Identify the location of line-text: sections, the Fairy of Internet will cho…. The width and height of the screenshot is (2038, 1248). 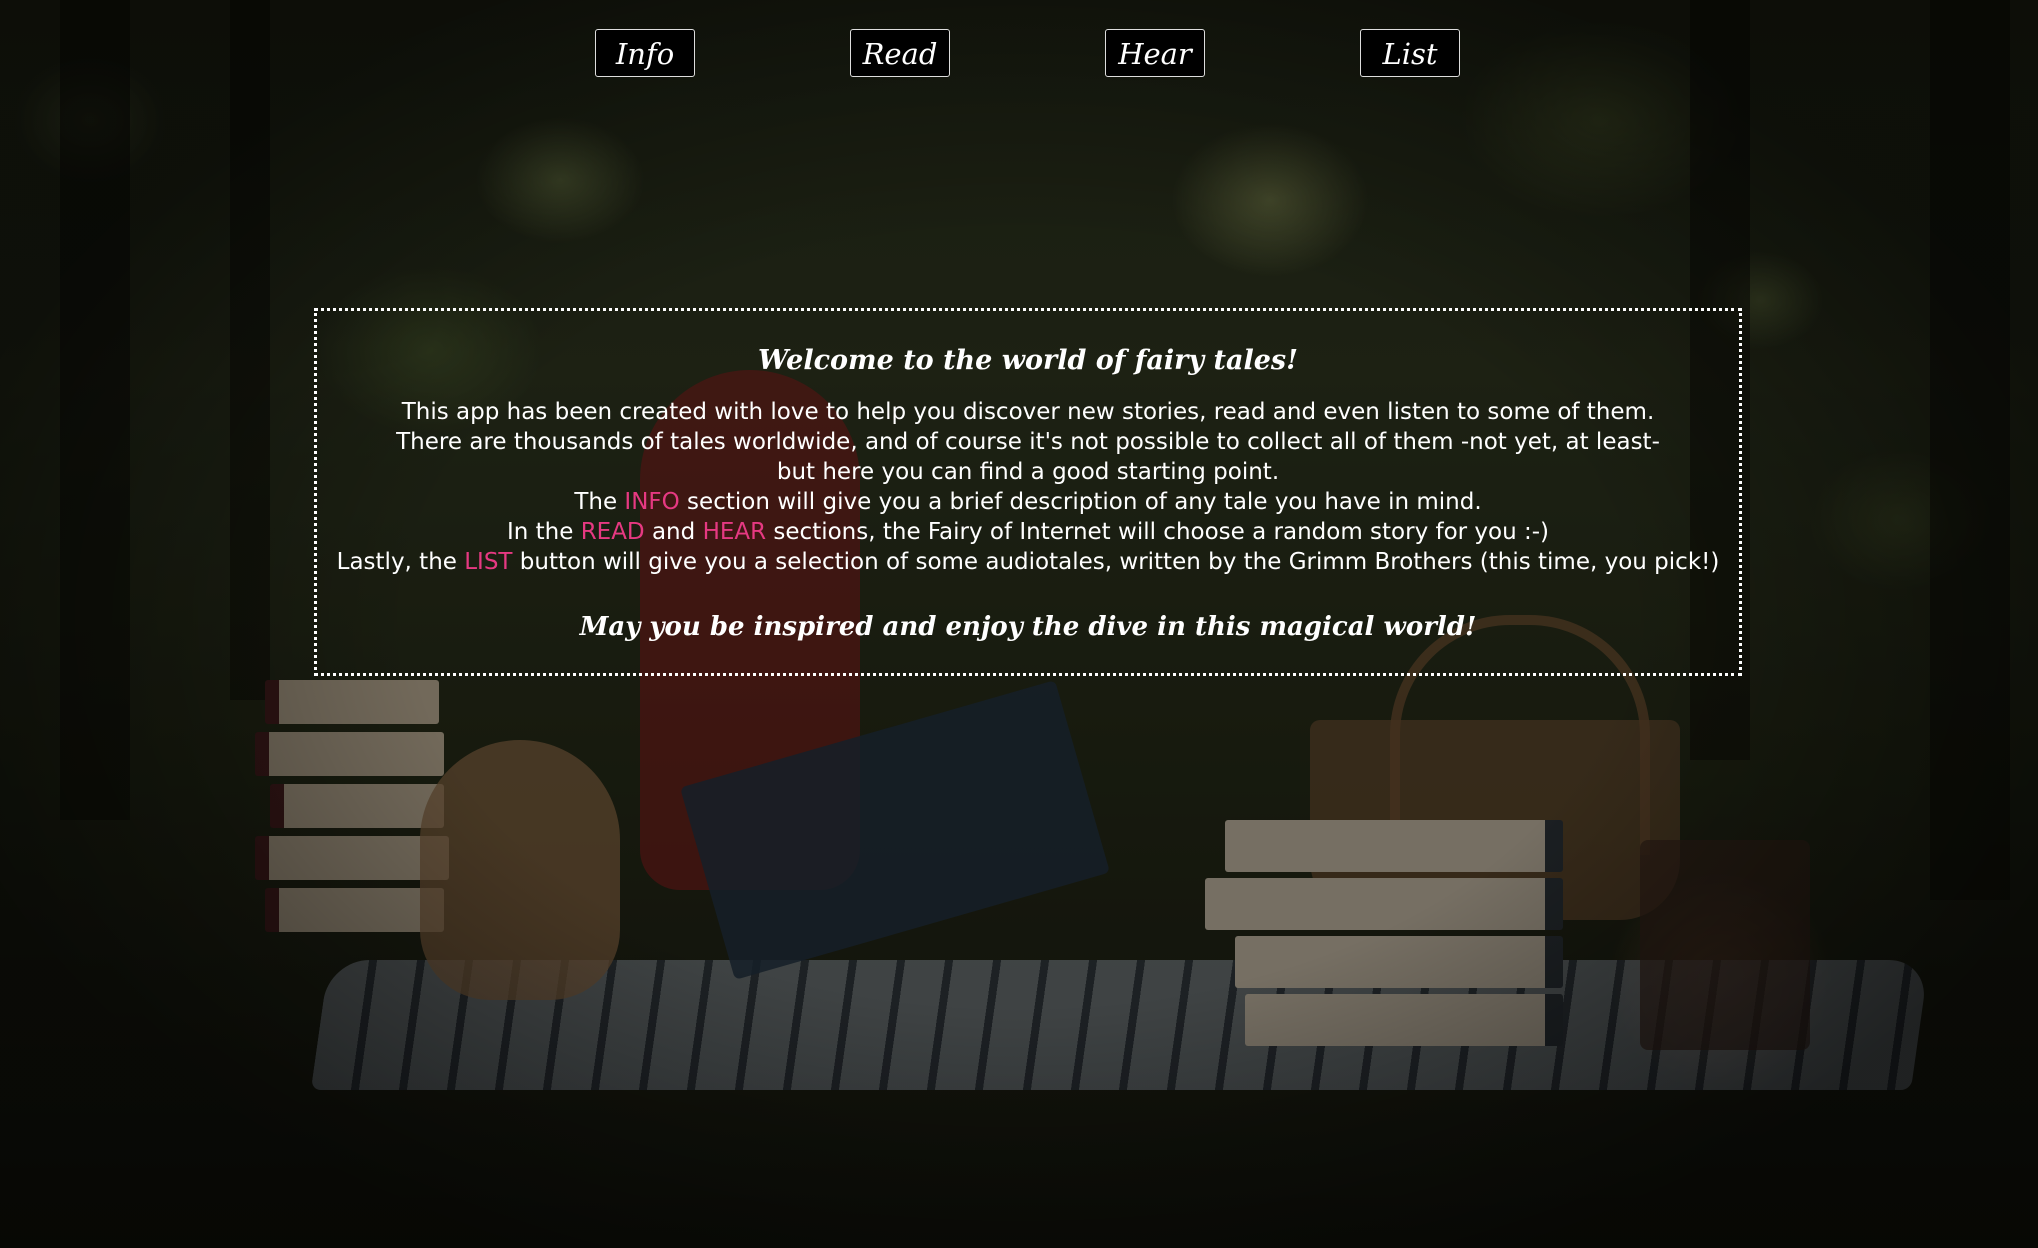
(1158, 532).